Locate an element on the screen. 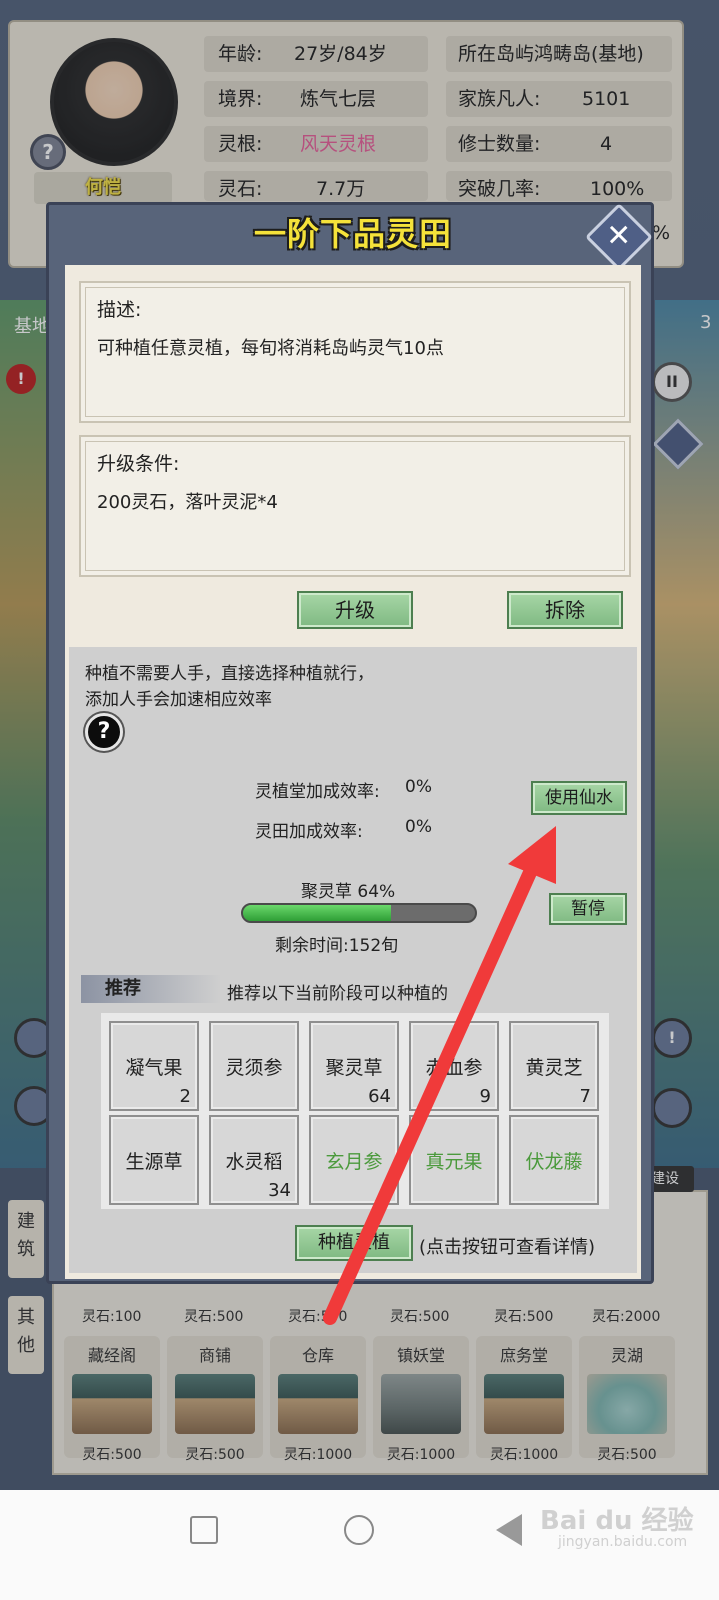 This screenshot has width=719, height=1600. arrow-shaft is located at coordinates (431, 1093).